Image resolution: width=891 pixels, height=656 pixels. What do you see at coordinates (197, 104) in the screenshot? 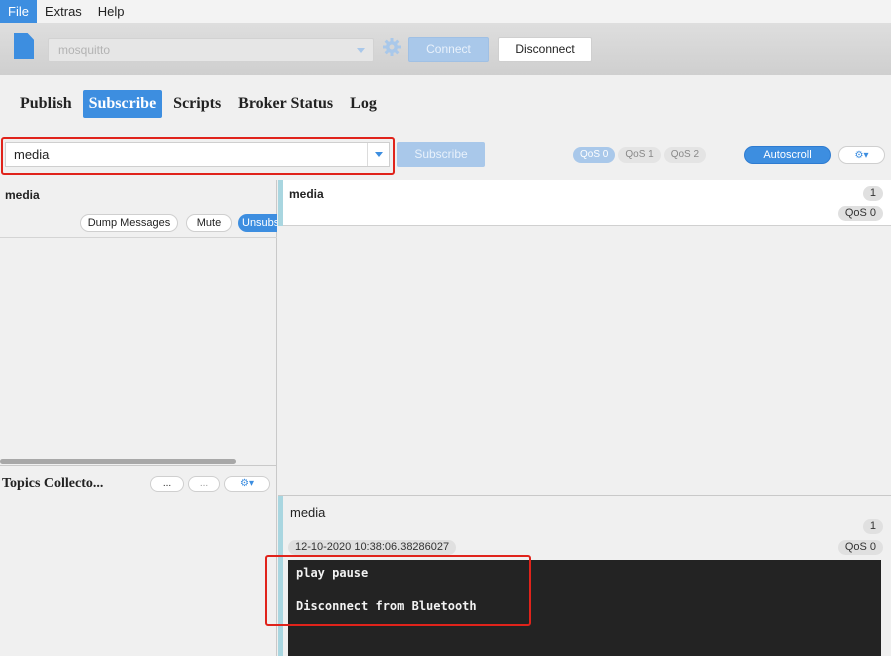
I see `tab-scripts: Scripts` at bounding box center [197, 104].